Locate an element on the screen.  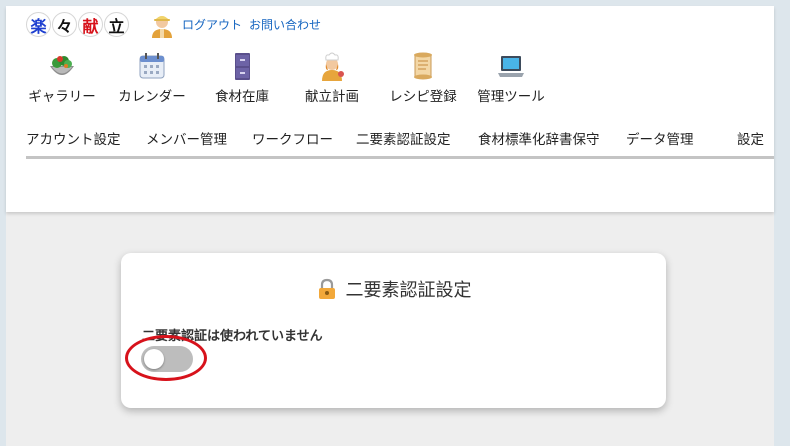
nav-label: カレンダー is located at coordinates (152, 97).